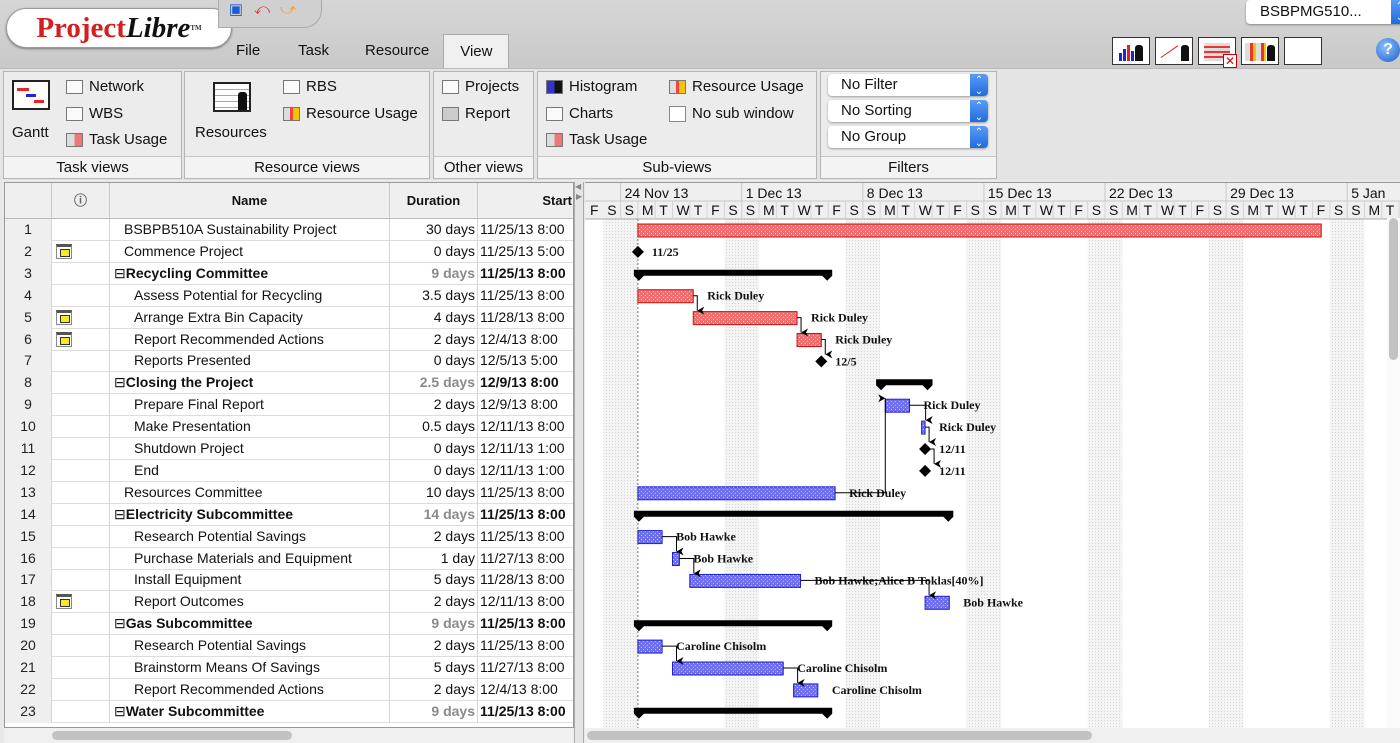  Describe the element at coordinates (434, 317) in the screenshot. I see `duration-cell: 4 days` at that location.